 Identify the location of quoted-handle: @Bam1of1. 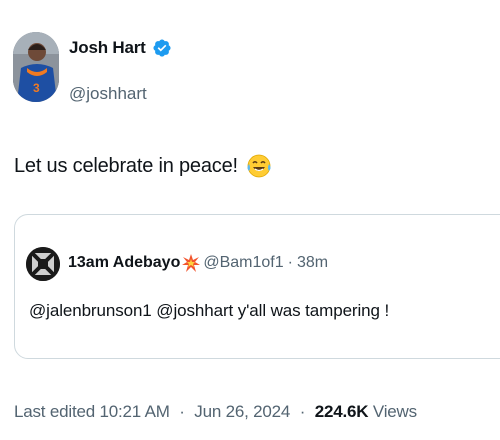
(243, 263).